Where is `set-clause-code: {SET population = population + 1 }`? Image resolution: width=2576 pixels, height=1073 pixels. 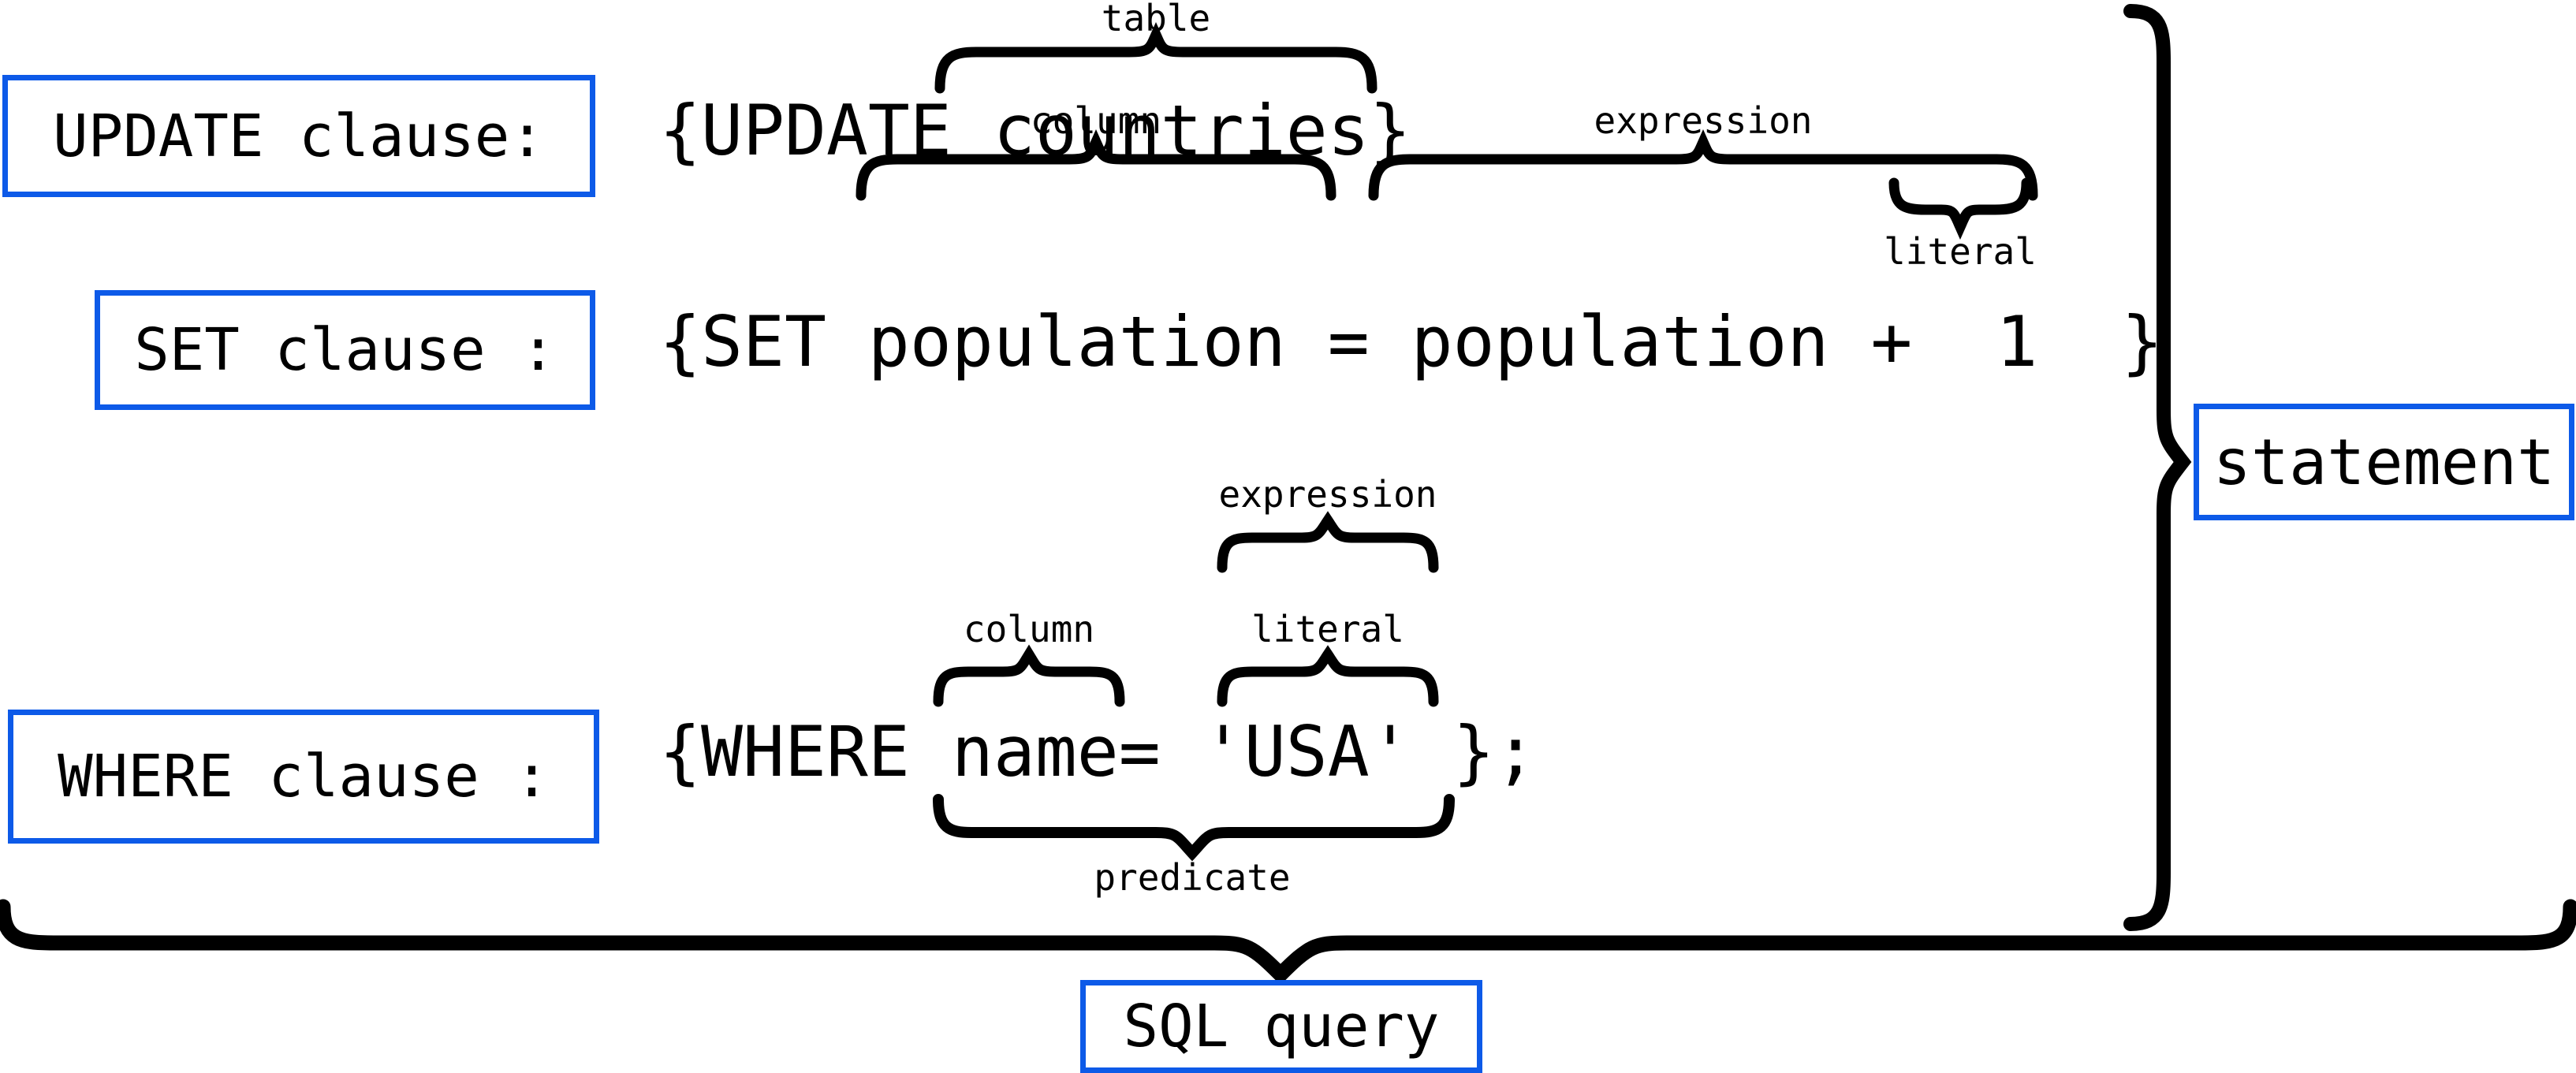
set-clause-code: {SET population = population + 1 } is located at coordinates (1412, 341).